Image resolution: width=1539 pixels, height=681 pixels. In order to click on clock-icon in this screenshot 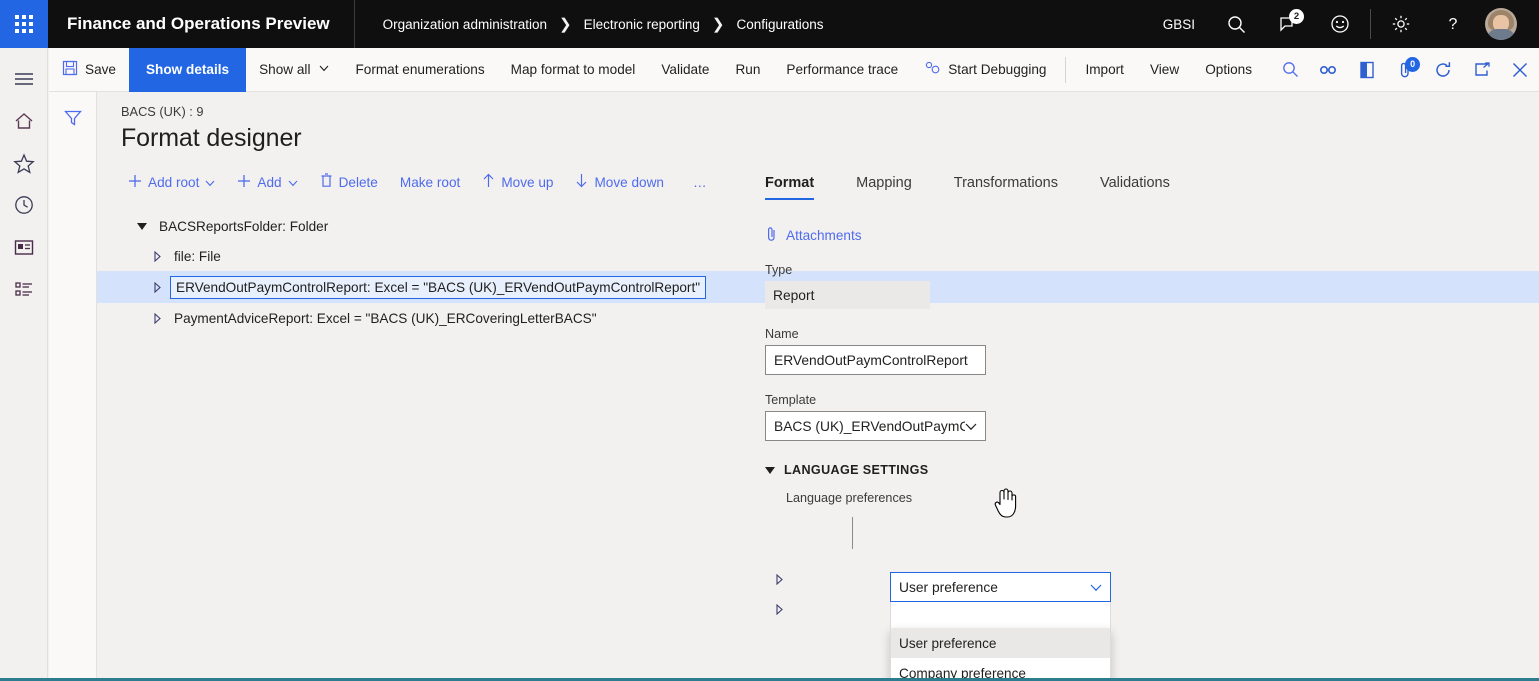, I will do `click(24, 205)`.